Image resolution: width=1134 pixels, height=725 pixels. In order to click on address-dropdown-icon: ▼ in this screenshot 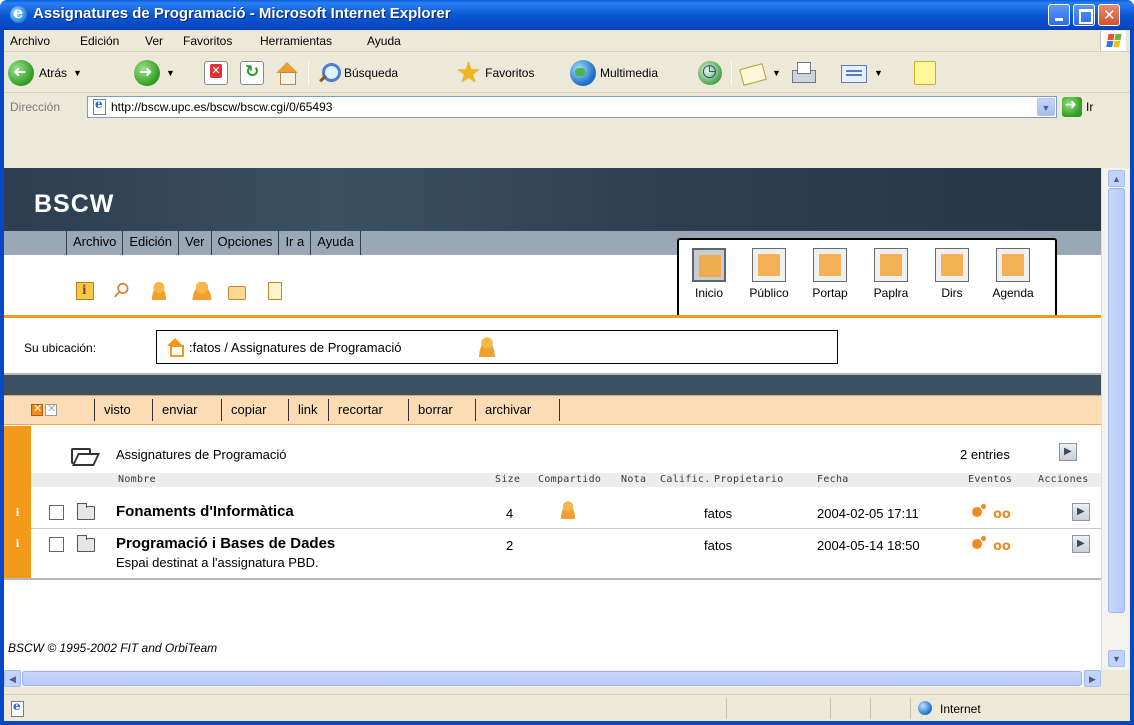, I will do `click(1046, 107)`.